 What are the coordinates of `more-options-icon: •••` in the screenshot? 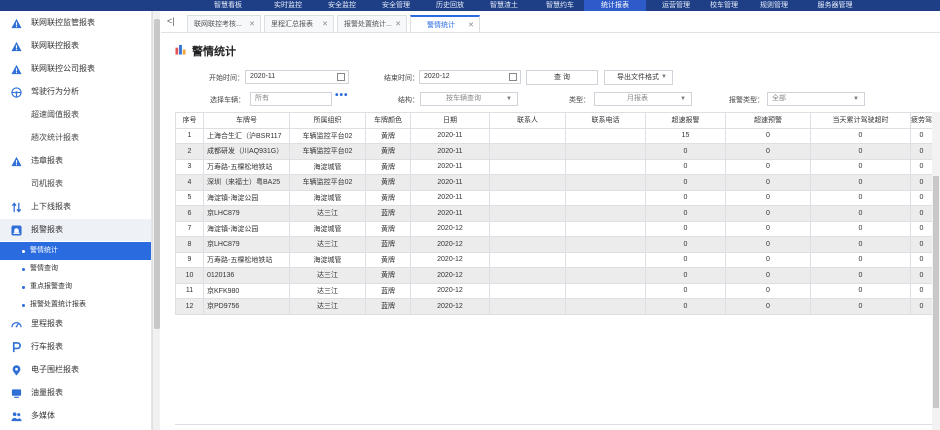 It's located at (342, 95).